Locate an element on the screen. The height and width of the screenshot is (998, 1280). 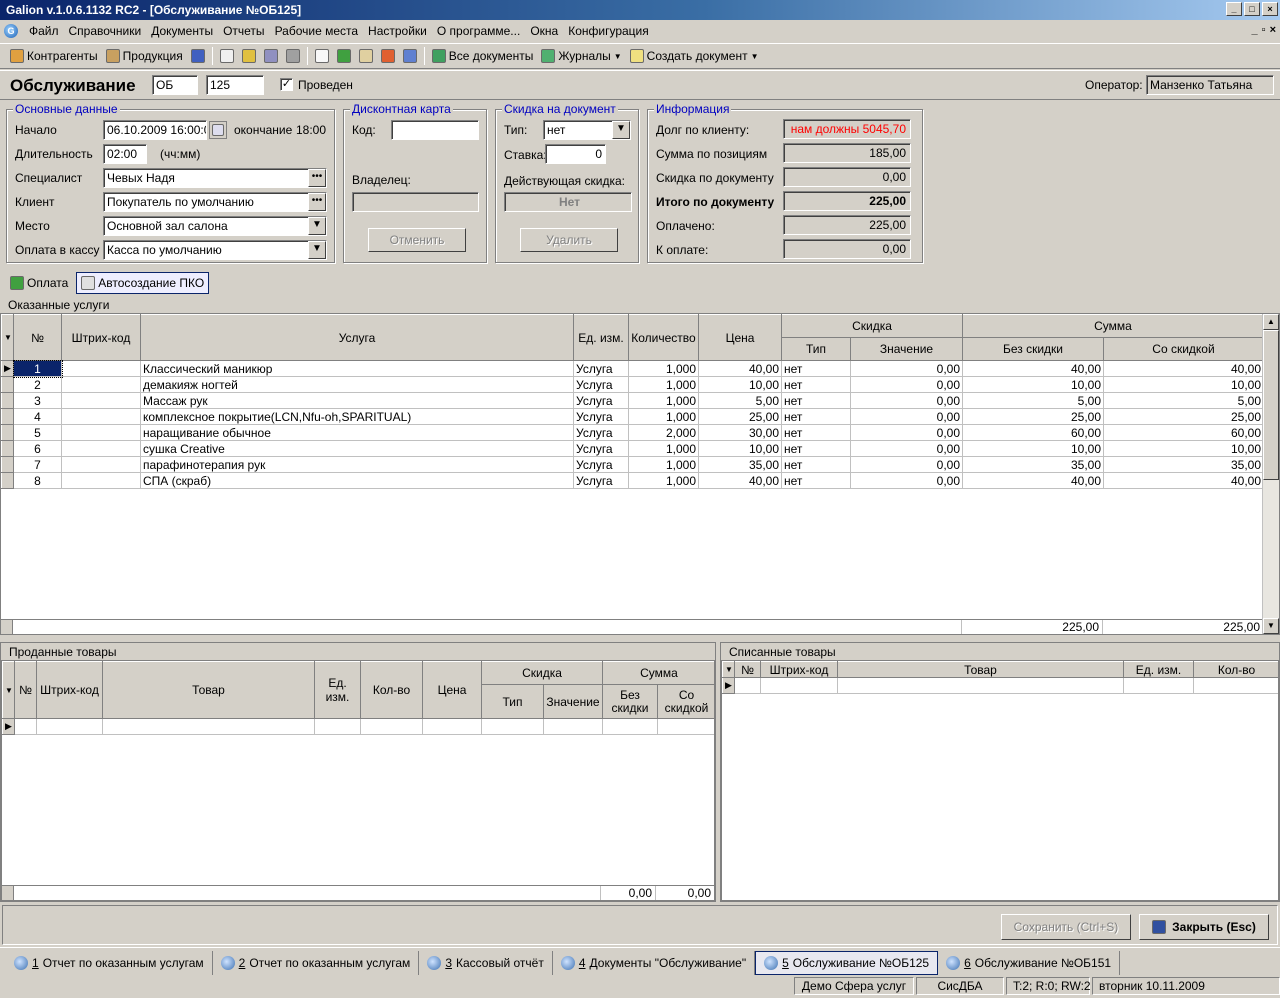
filter-button is located at coordinates (293, 56).